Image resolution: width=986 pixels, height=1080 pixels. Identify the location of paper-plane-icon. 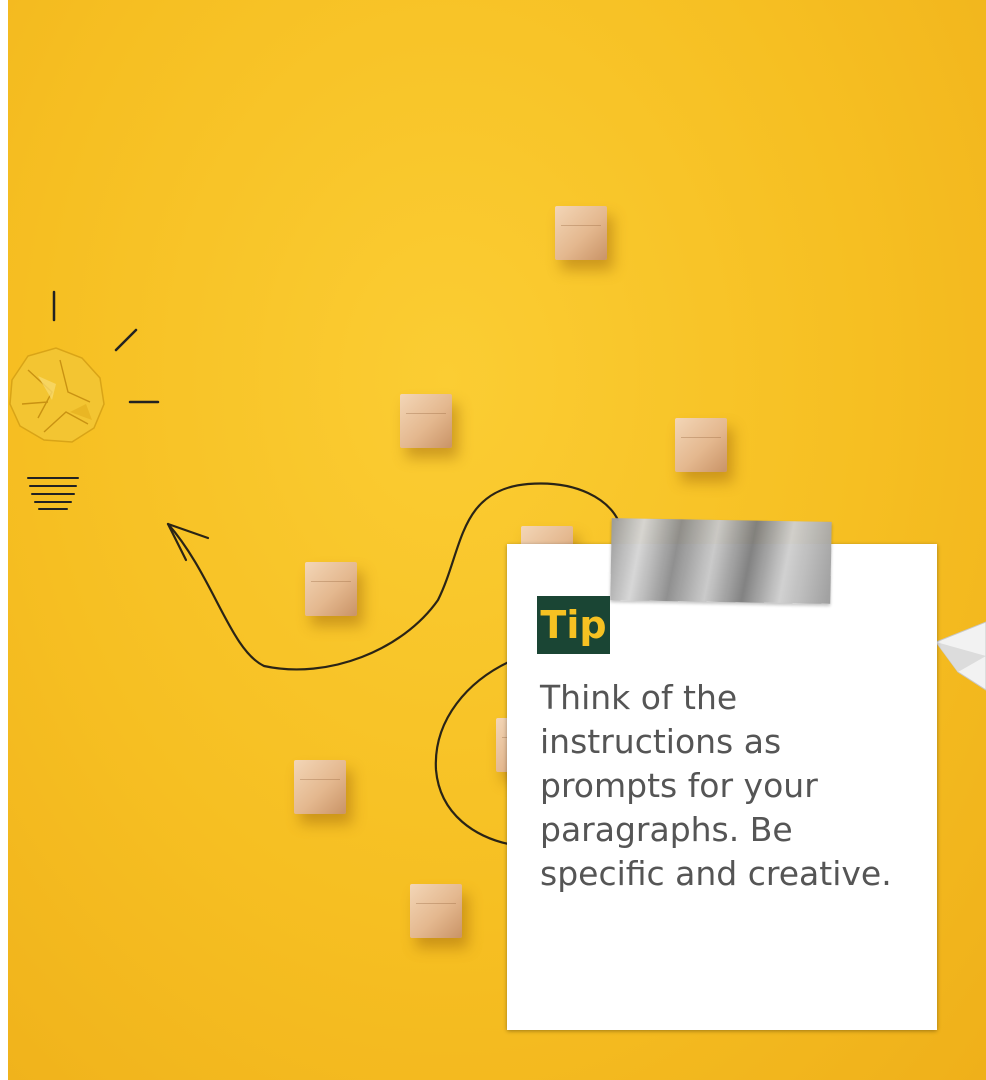
(961, 656).